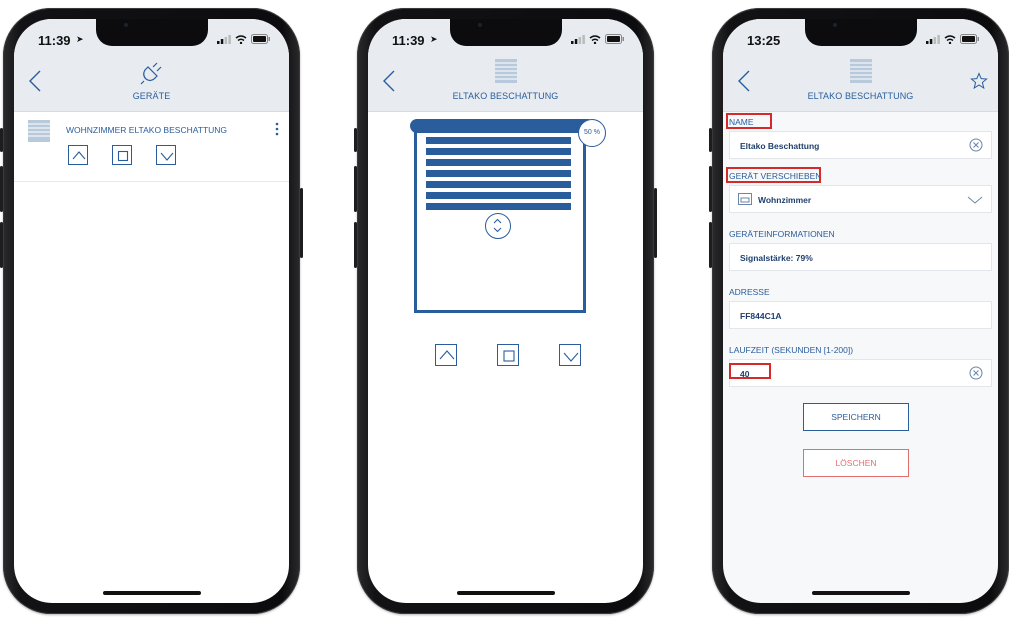  I want to click on address-value: FF844C1A, so click(761, 316).